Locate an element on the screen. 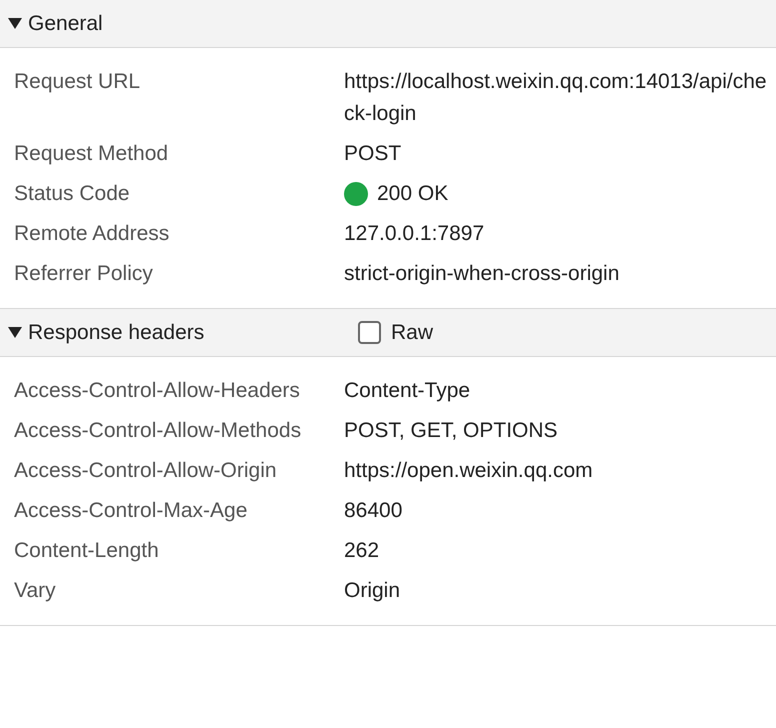 The width and height of the screenshot is (776, 728). header-value: POST is located at coordinates (373, 154).